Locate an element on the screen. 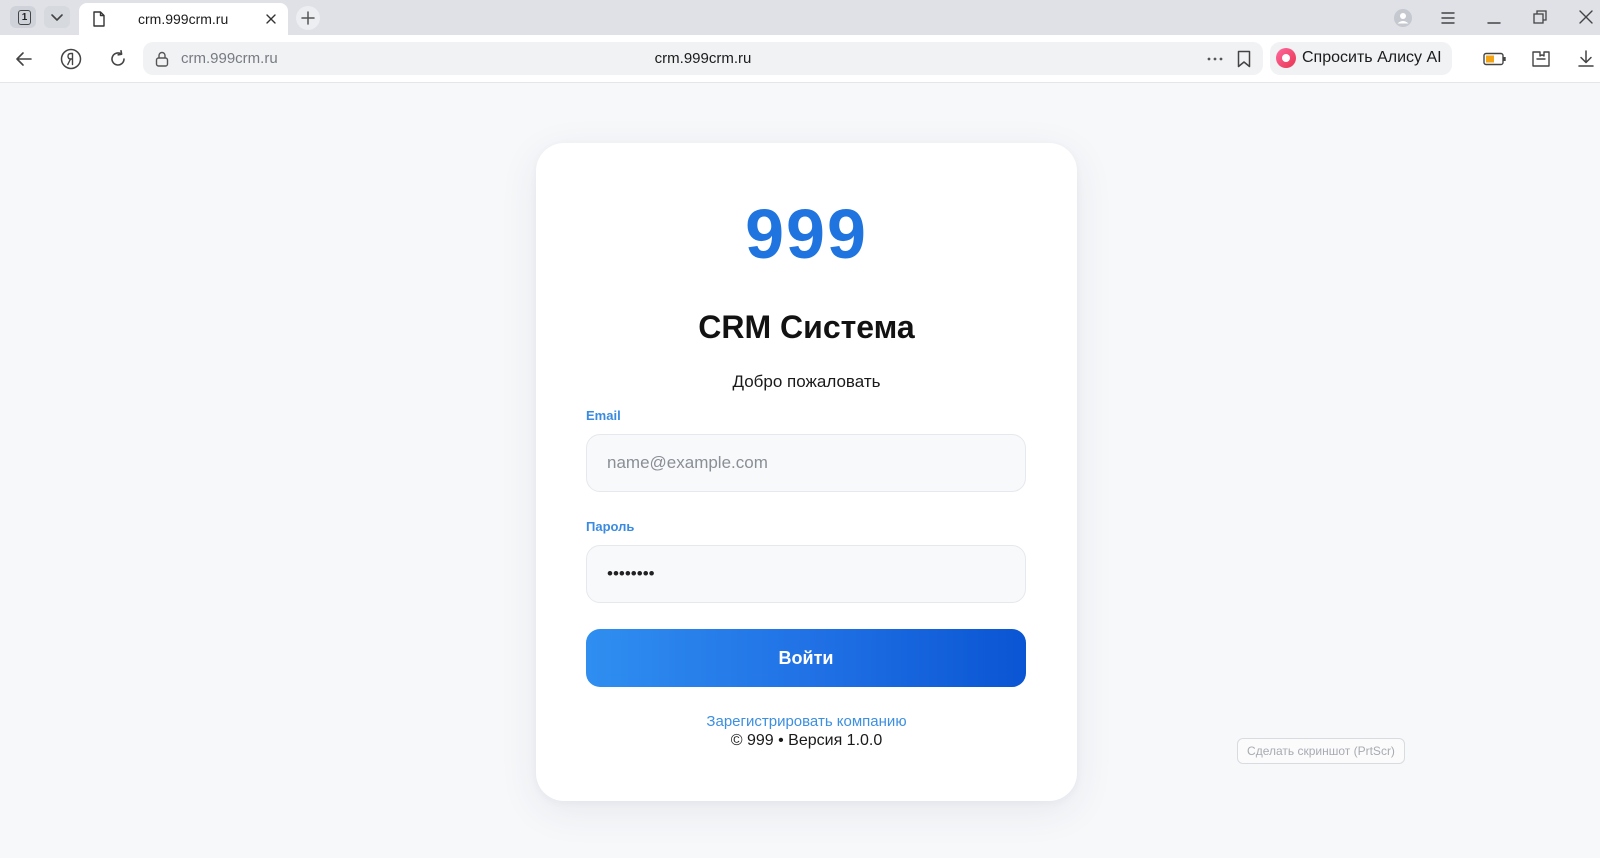 The height and width of the screenshot is (858, 1600). browser-tab-strip: 1 crm.999crm.ru is located at coordinates (800, 17).